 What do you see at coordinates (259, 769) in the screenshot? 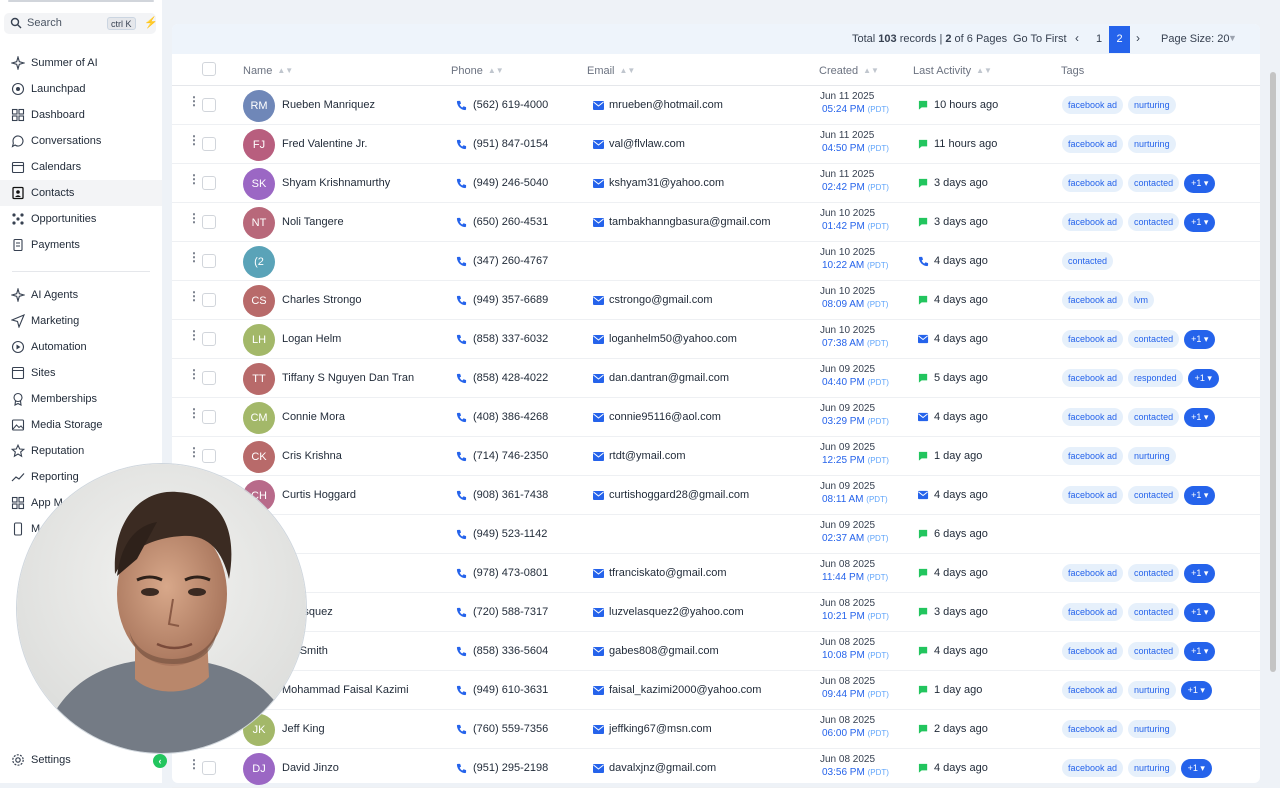
I see `avatar: DJ` at bounding box center [259, 769].